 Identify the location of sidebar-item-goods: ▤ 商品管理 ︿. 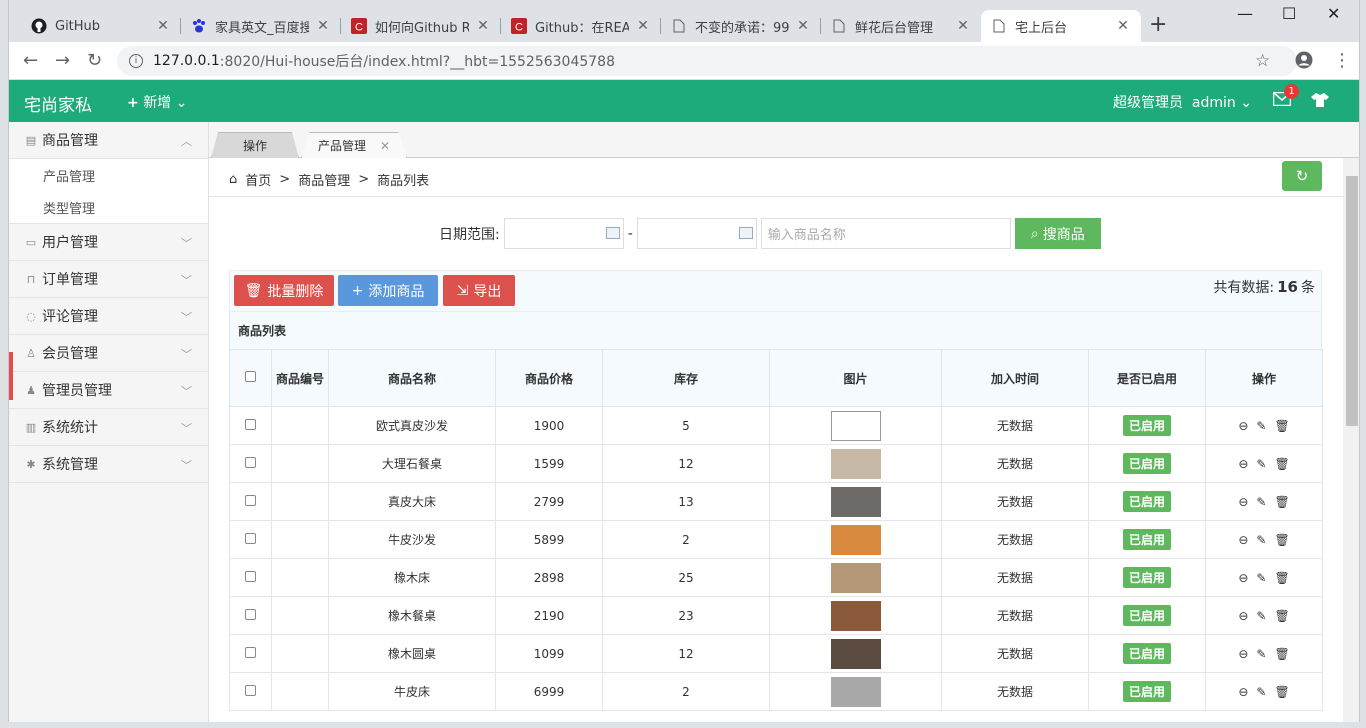
(108, 140).